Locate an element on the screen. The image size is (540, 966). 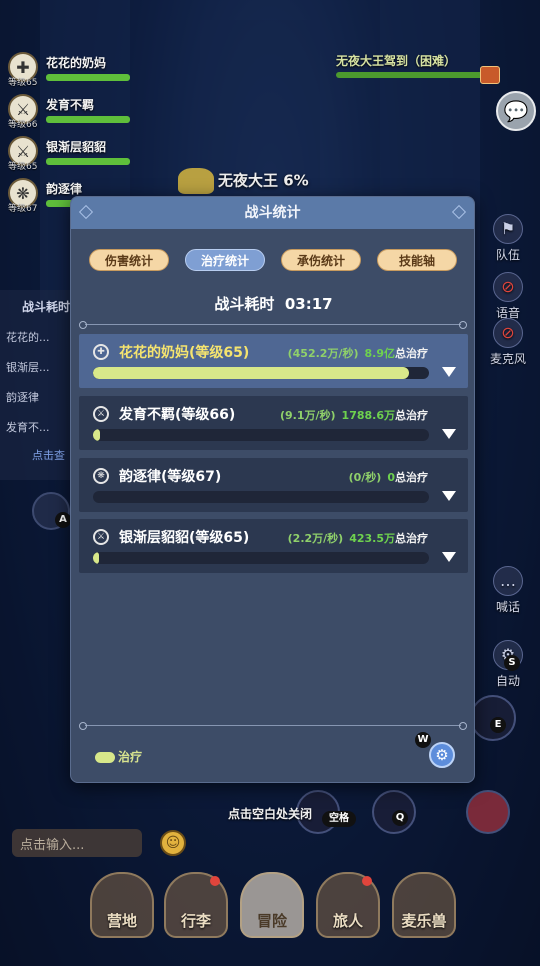
legend-label: 治疗 is located at coordinates (130, 757).